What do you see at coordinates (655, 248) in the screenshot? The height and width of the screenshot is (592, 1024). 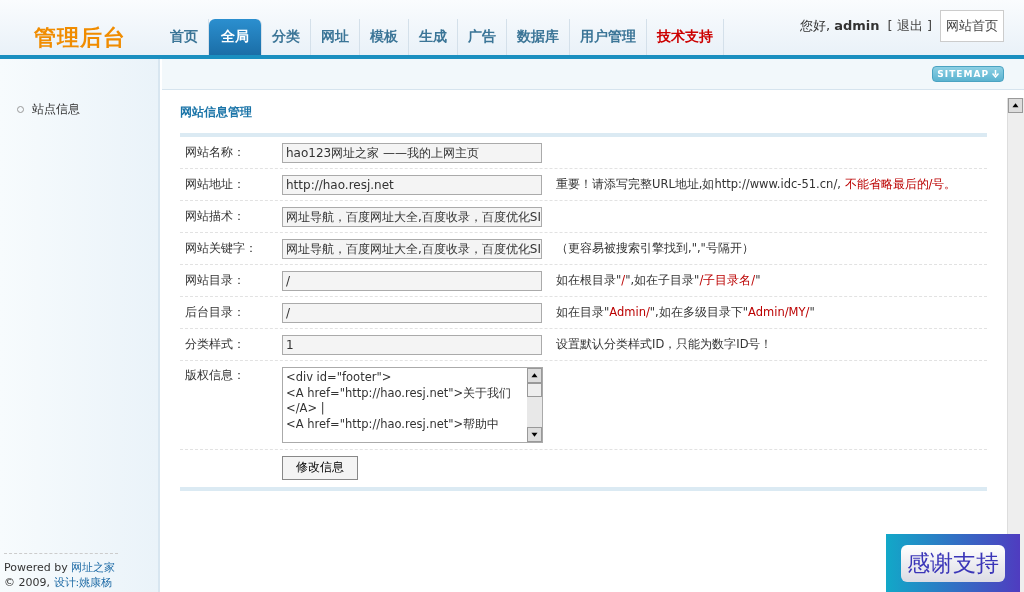 I see `field-hint: （更容易被搜索引擎找到,","号隔开）` at bounding box center [655, 248].